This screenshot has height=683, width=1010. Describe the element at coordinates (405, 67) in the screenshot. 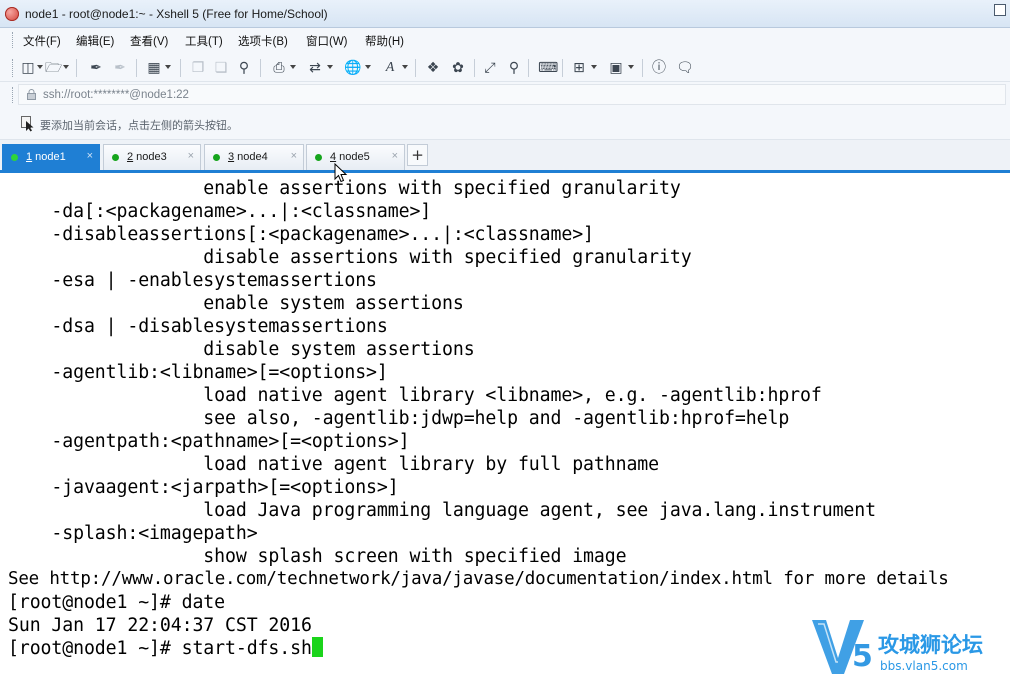

I see `font-dropdown-caret` at that location.